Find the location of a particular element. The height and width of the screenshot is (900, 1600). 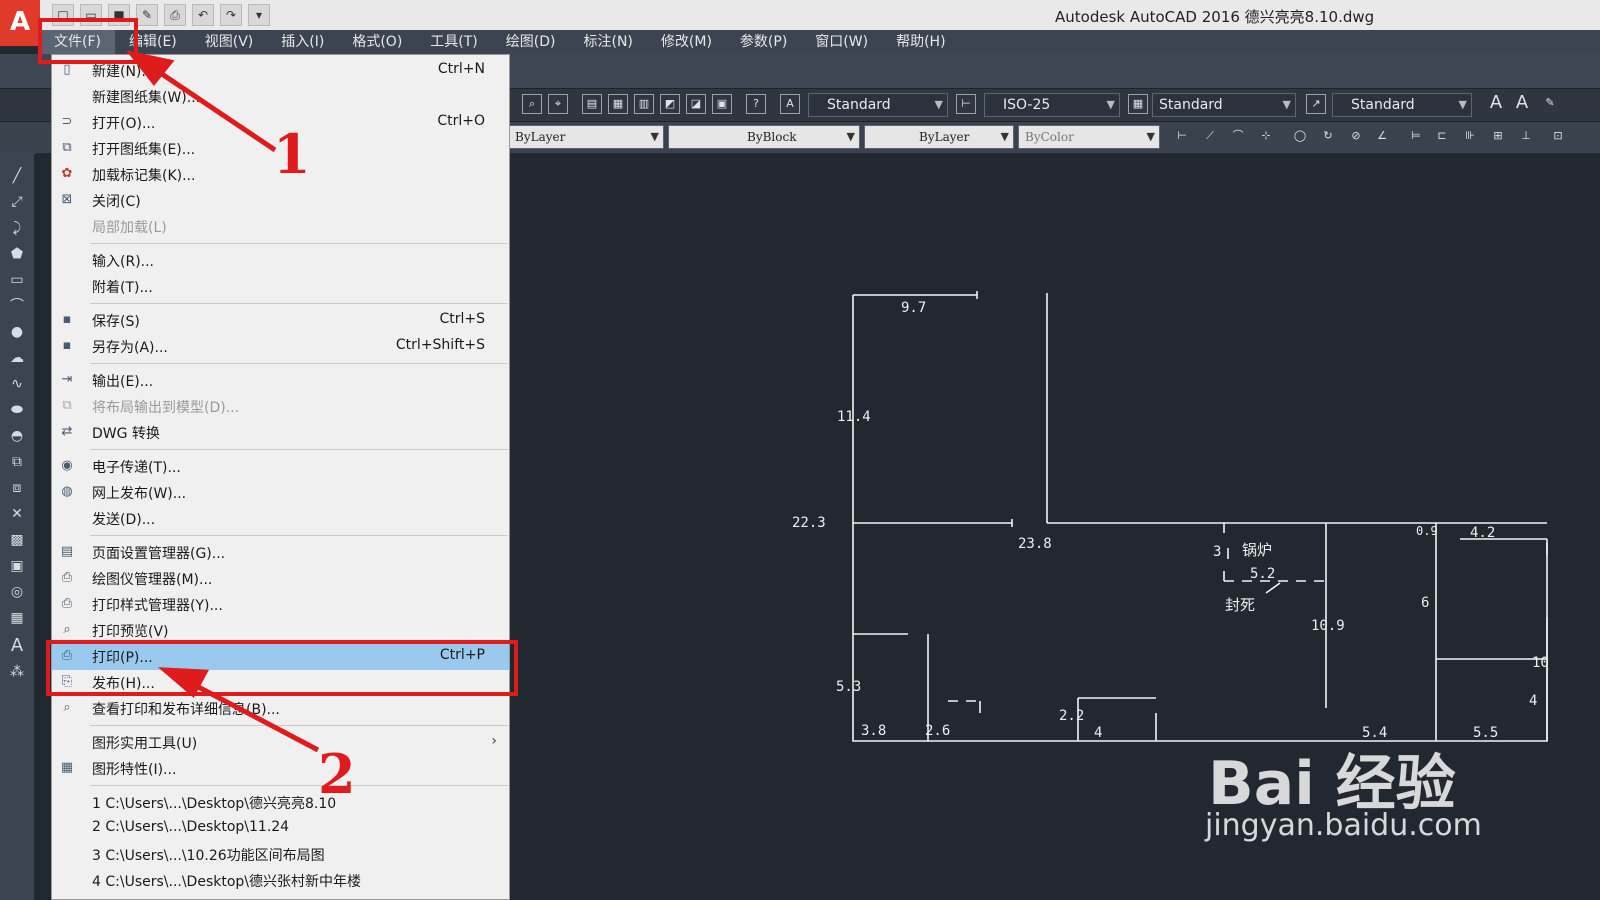

annotation-step-1: 1 is located at coordinates (292, 154).